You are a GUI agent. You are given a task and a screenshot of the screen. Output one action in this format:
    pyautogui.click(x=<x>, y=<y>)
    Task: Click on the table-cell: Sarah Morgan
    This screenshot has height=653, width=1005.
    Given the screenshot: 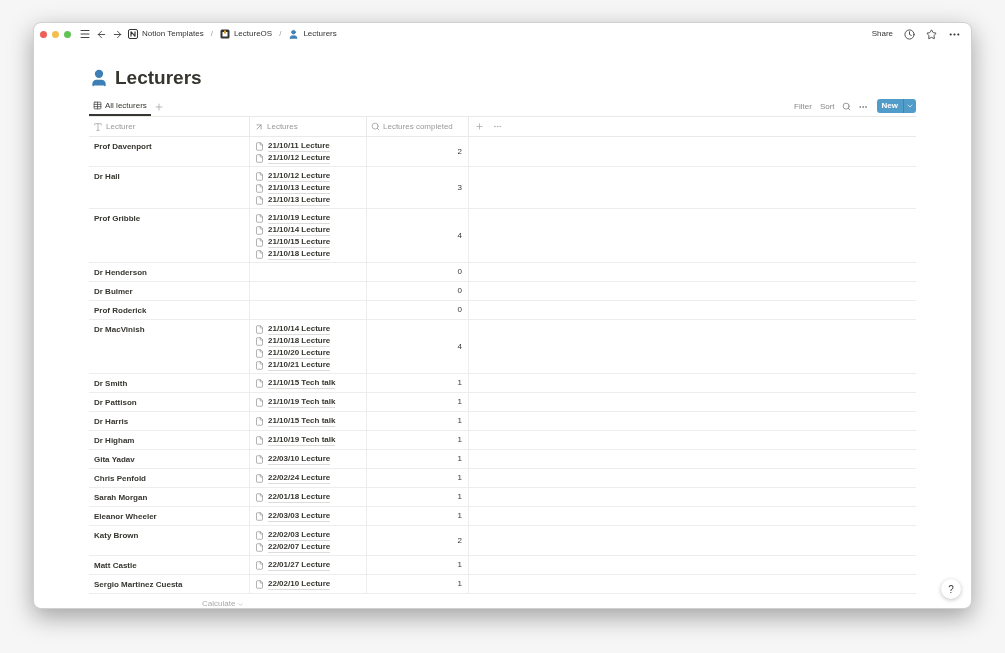 What is the action you would take?
    pyautogui.click(x=121, y=497)
    